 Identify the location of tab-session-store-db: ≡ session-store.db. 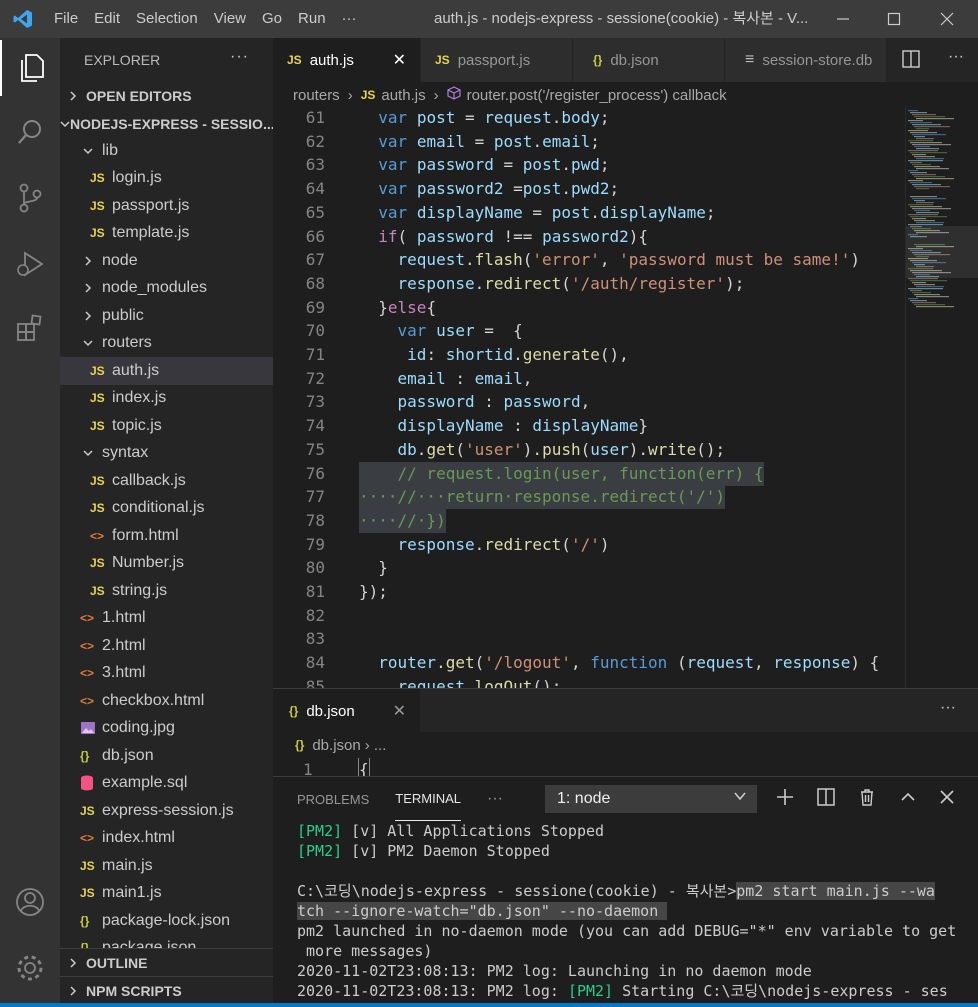
(806, 60).